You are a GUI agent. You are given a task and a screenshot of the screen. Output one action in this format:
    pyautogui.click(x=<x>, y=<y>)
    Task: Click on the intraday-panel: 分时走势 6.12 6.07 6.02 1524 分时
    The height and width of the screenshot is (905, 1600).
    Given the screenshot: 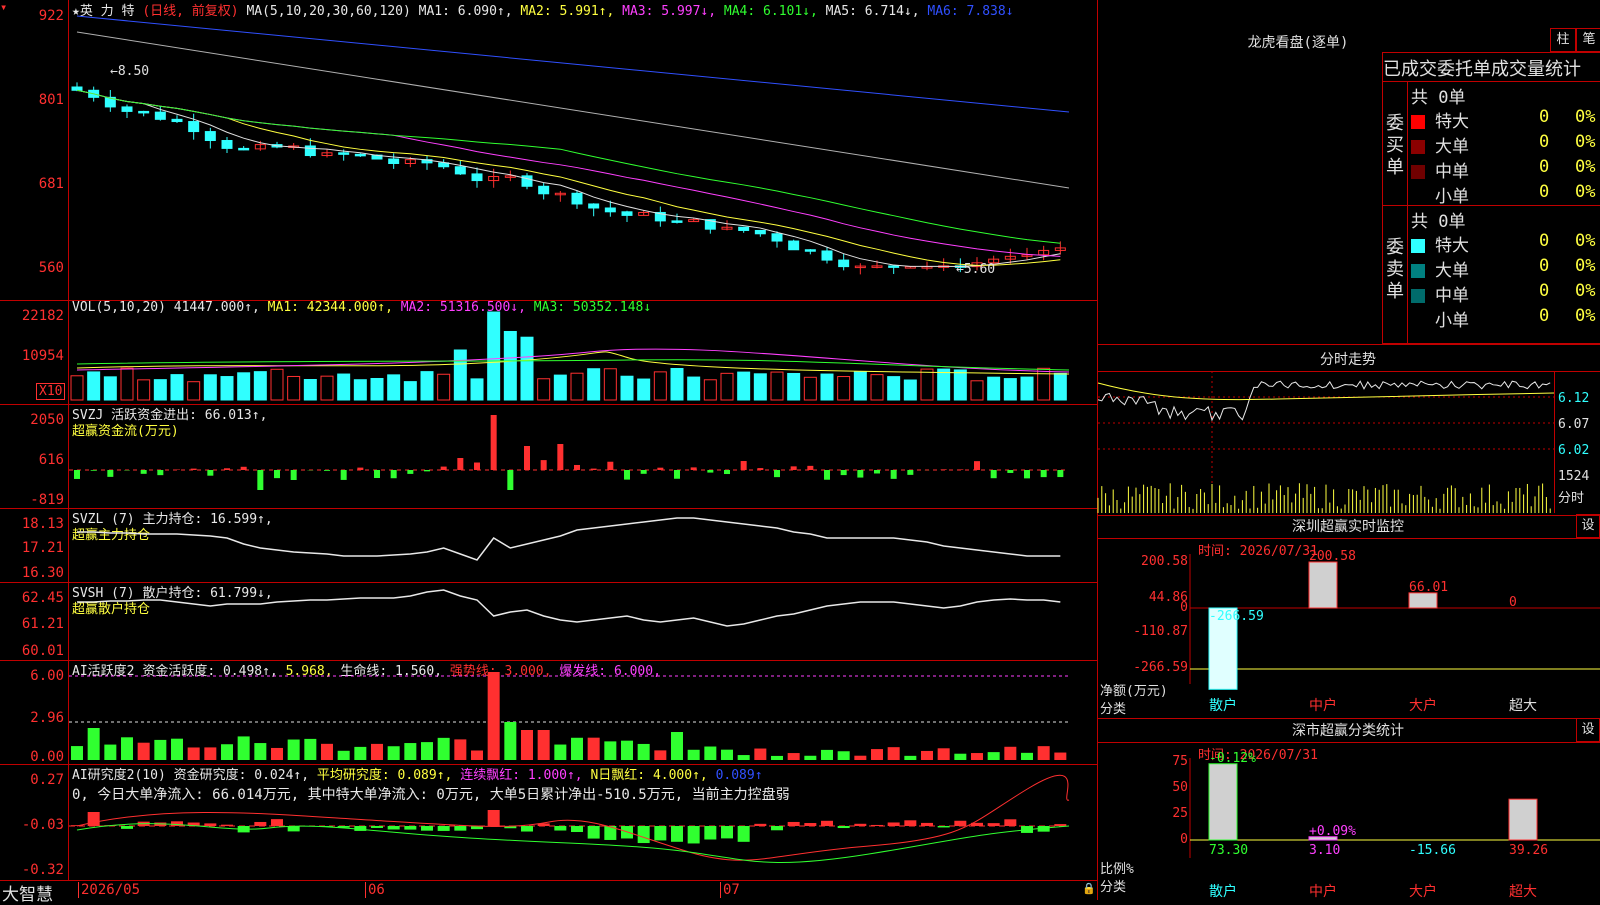 What is the action you would take?
    pyautogui.click(x=1349, y=430)
    